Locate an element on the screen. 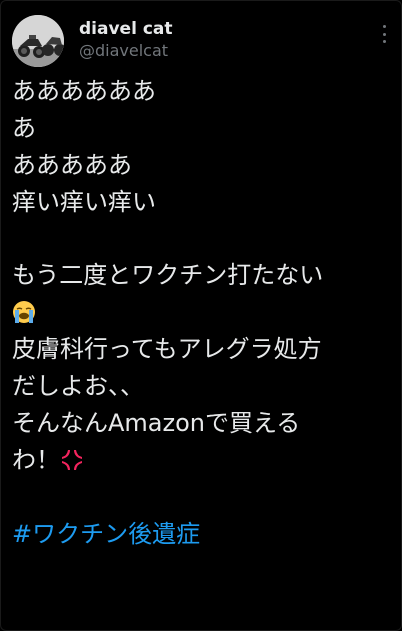 The height and width of the screenshot is (631, 402). tweet-line: あ is located at coordinates (24, 127).